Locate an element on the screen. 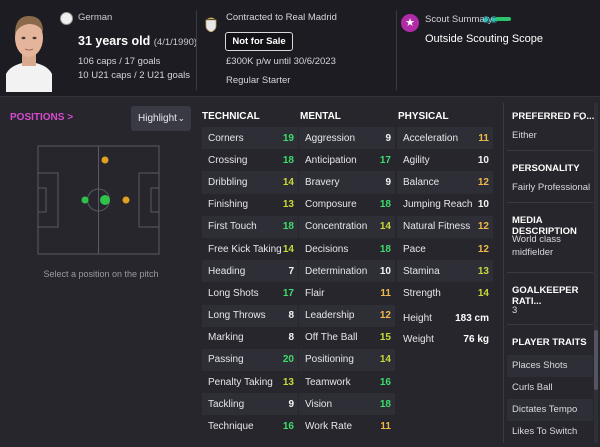  position-mc-dot is located at coordinates (105, 200).